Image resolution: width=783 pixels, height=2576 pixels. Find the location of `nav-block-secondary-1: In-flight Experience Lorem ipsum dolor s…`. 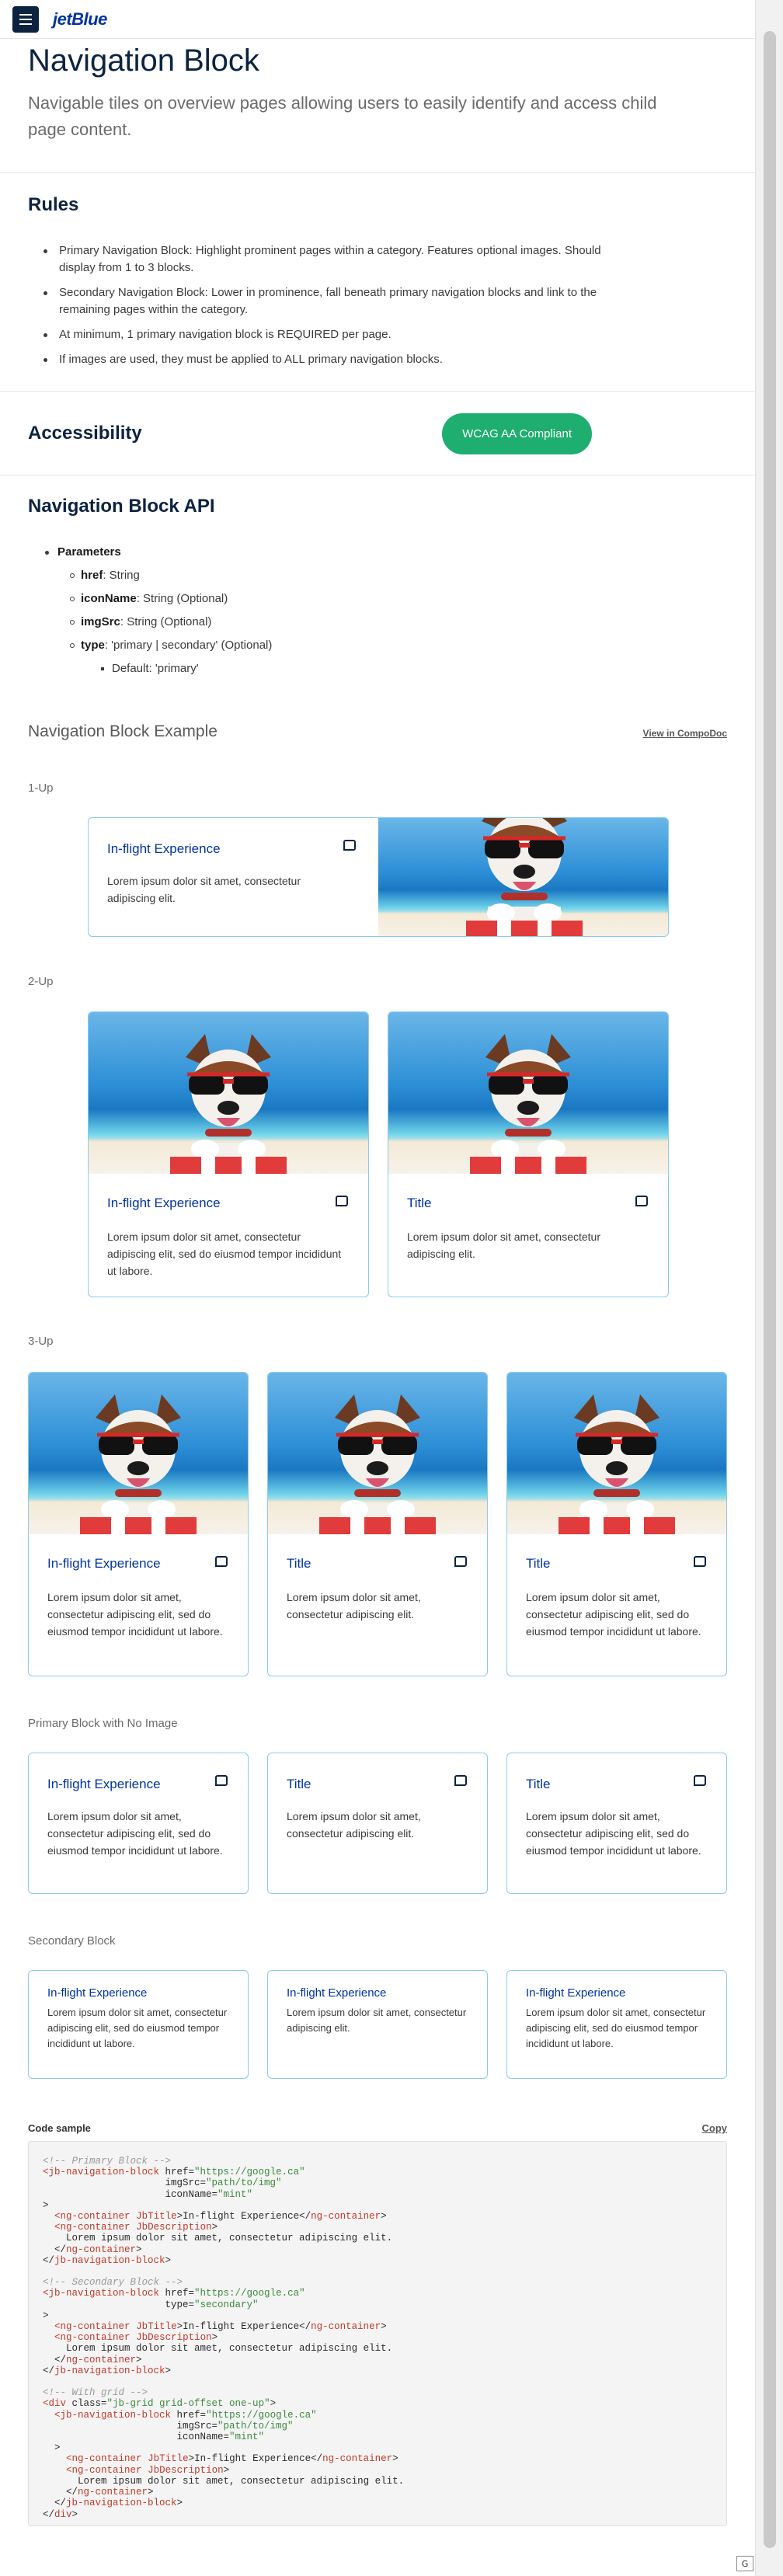

nav-block-secondary-1: In-flight Experience Lorem ipsum dolor s… is located at coordinates (138, 2025).